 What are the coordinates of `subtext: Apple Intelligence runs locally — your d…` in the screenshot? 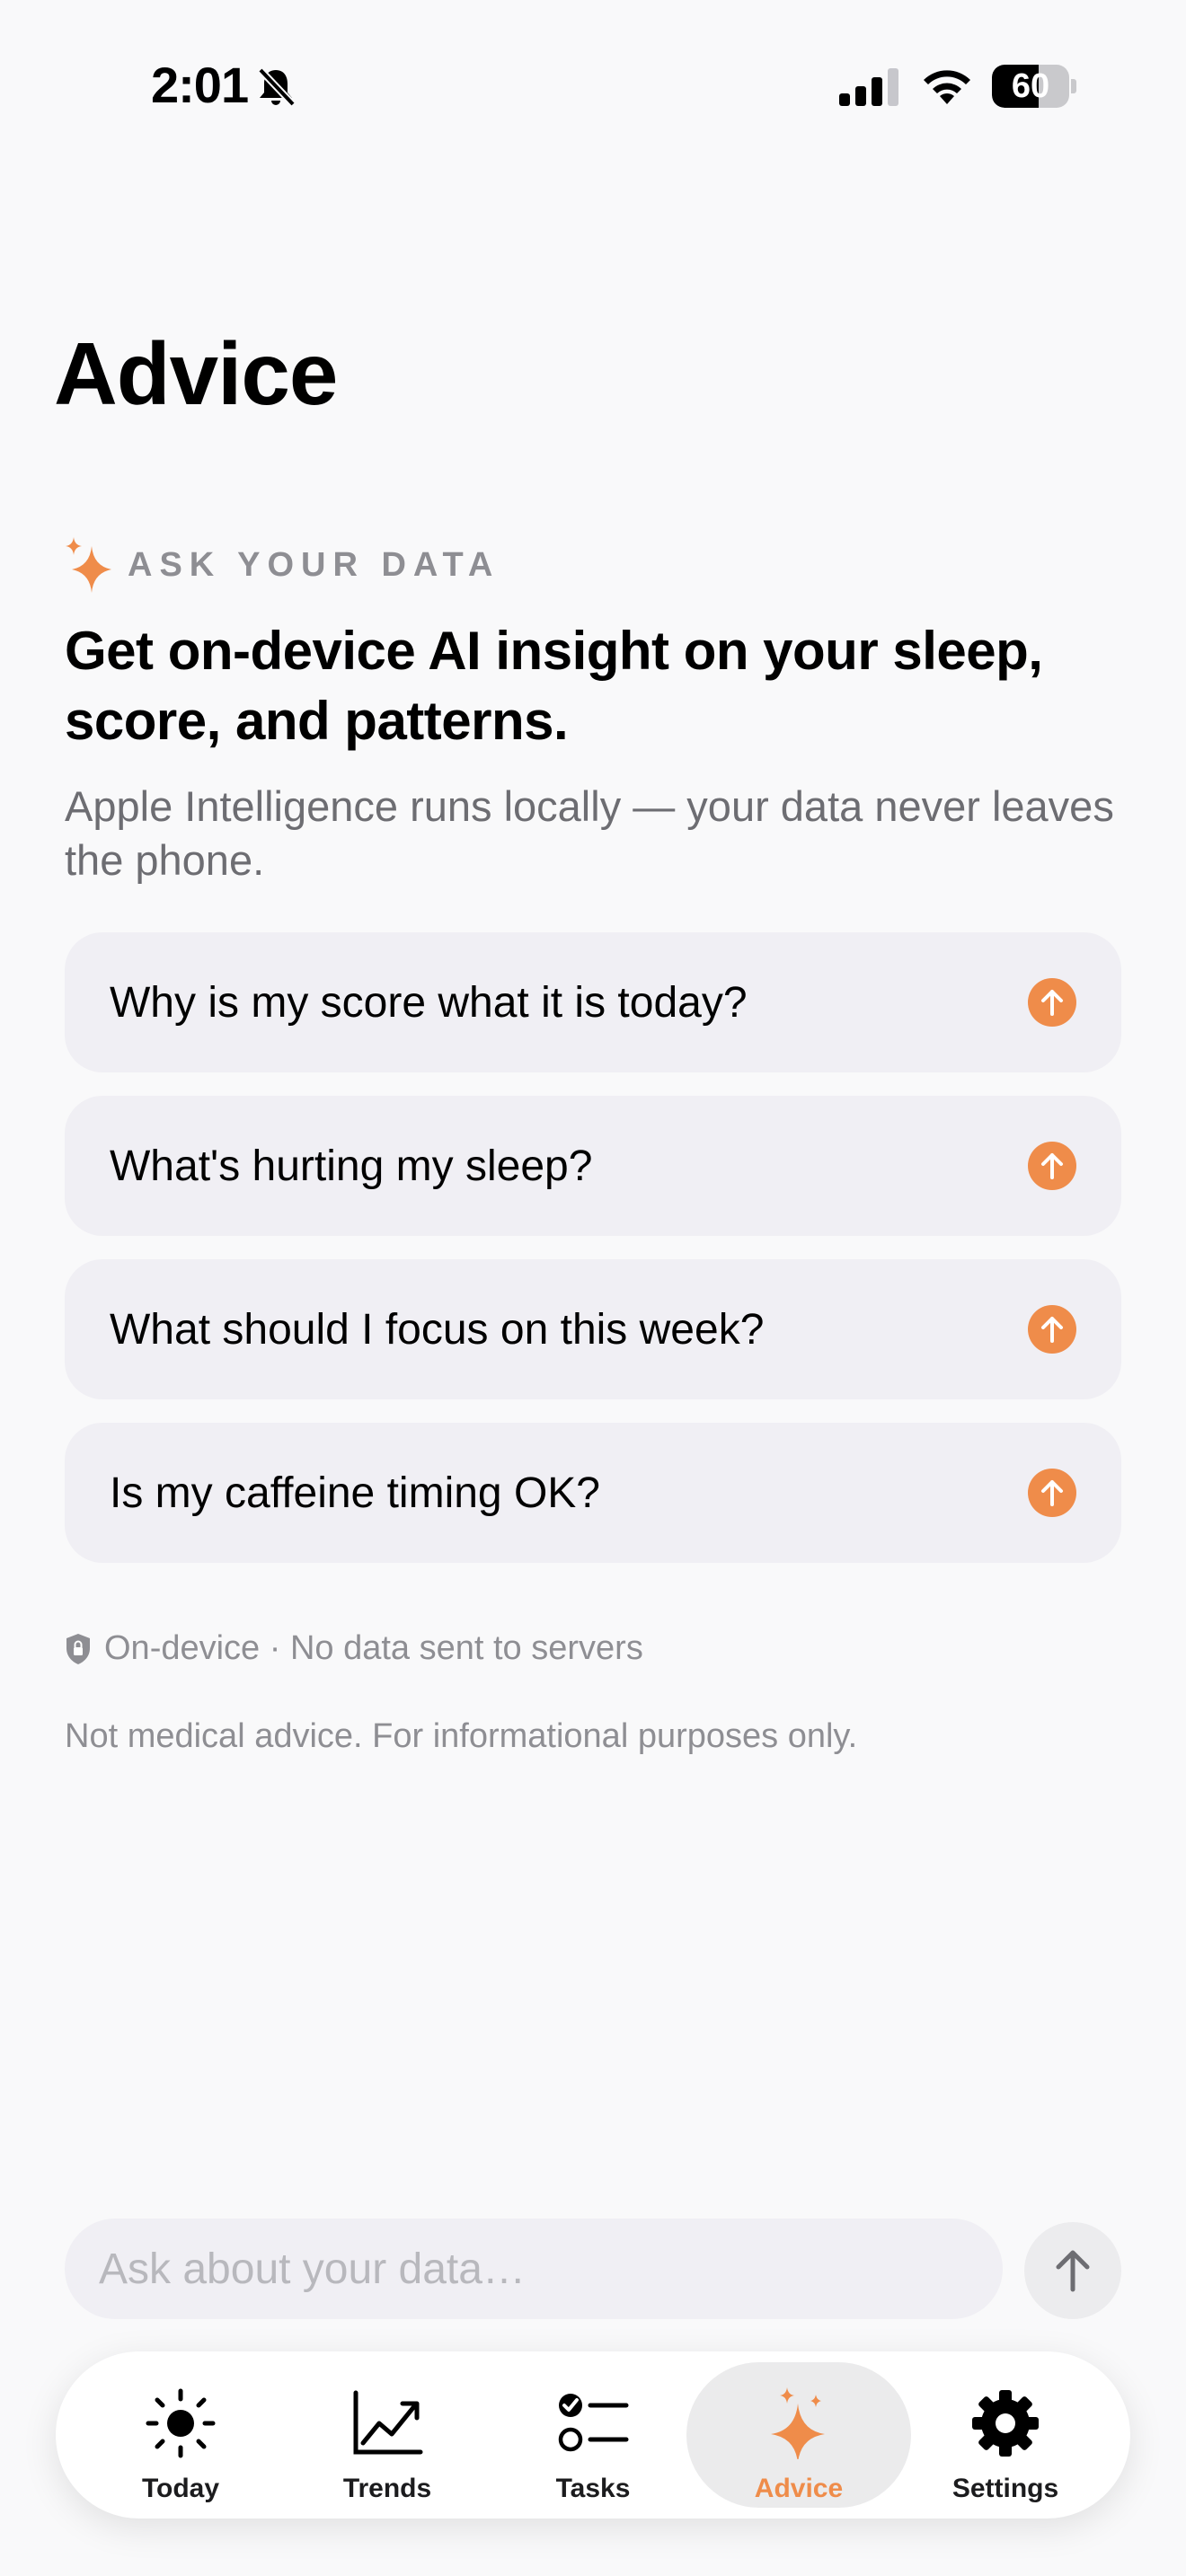 It's located at (589, 833).